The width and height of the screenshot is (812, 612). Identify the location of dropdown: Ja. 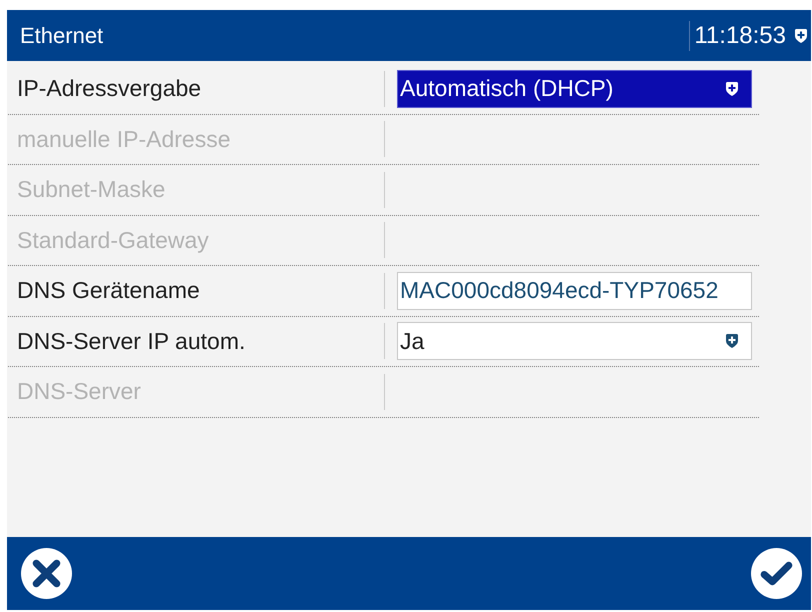
(574, 341).